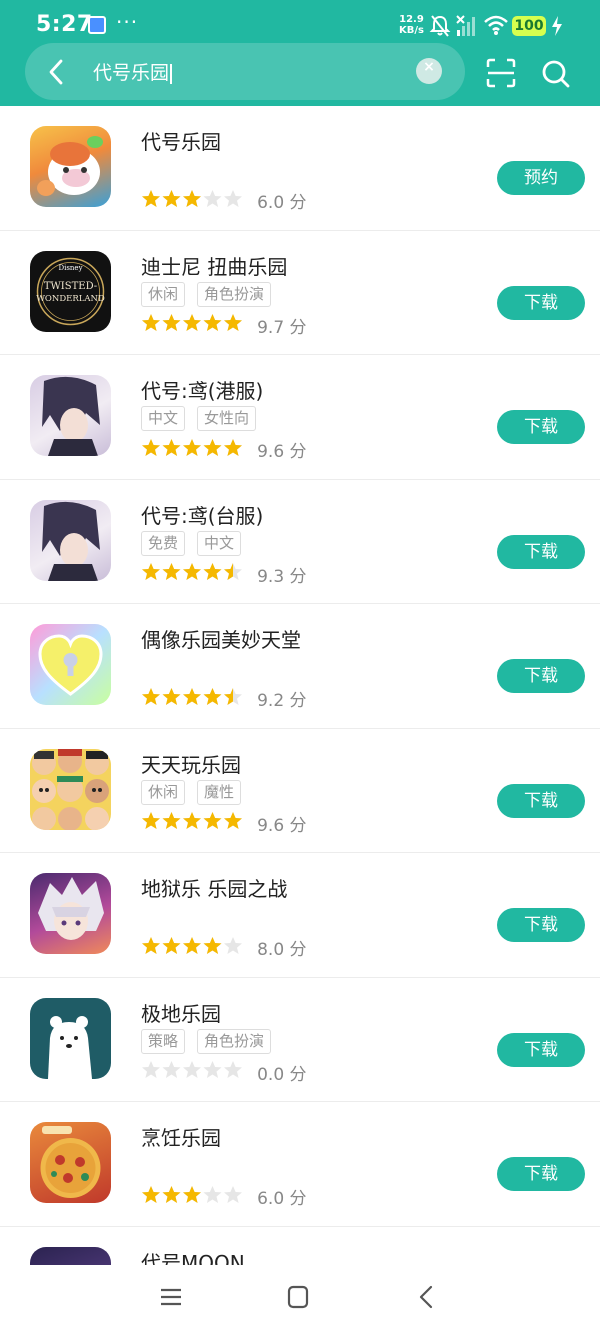 The width and height of the screenshot is (600, 1333). I want to click on app-name: 代号乐园, so click(181, 140).